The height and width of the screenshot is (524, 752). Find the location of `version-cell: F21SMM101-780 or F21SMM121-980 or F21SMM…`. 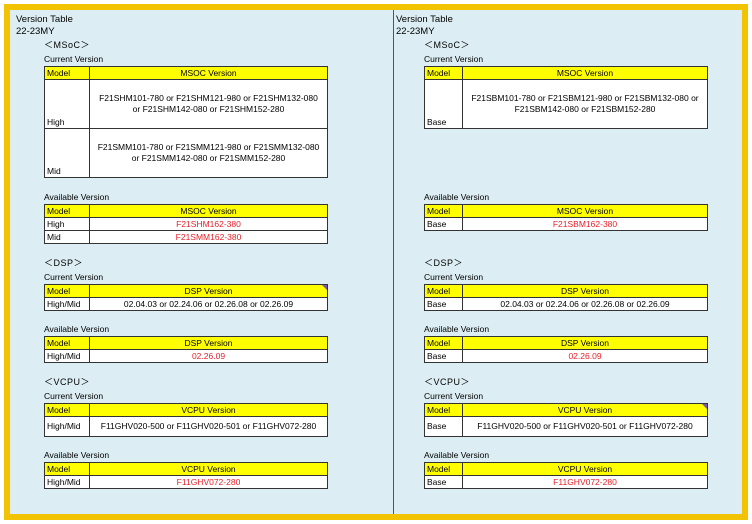

version-cell: F21SMM101-780 or F21SMM121-980 or F21SMM… is located at coordinates (208, 153).